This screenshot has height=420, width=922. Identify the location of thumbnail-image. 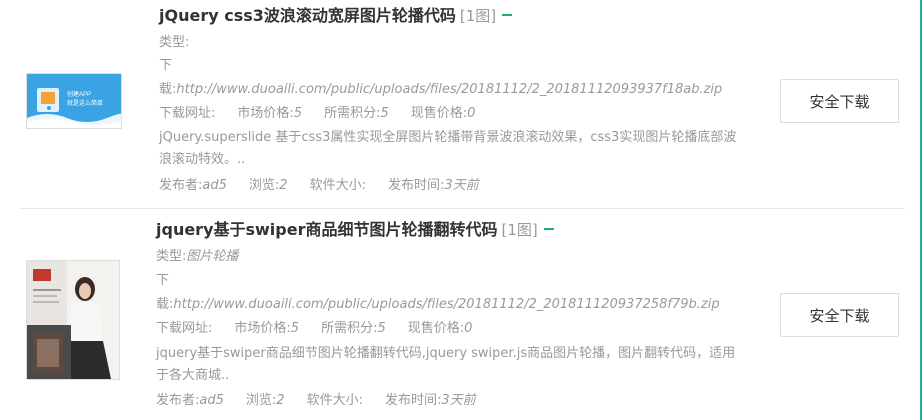
(73, 320).